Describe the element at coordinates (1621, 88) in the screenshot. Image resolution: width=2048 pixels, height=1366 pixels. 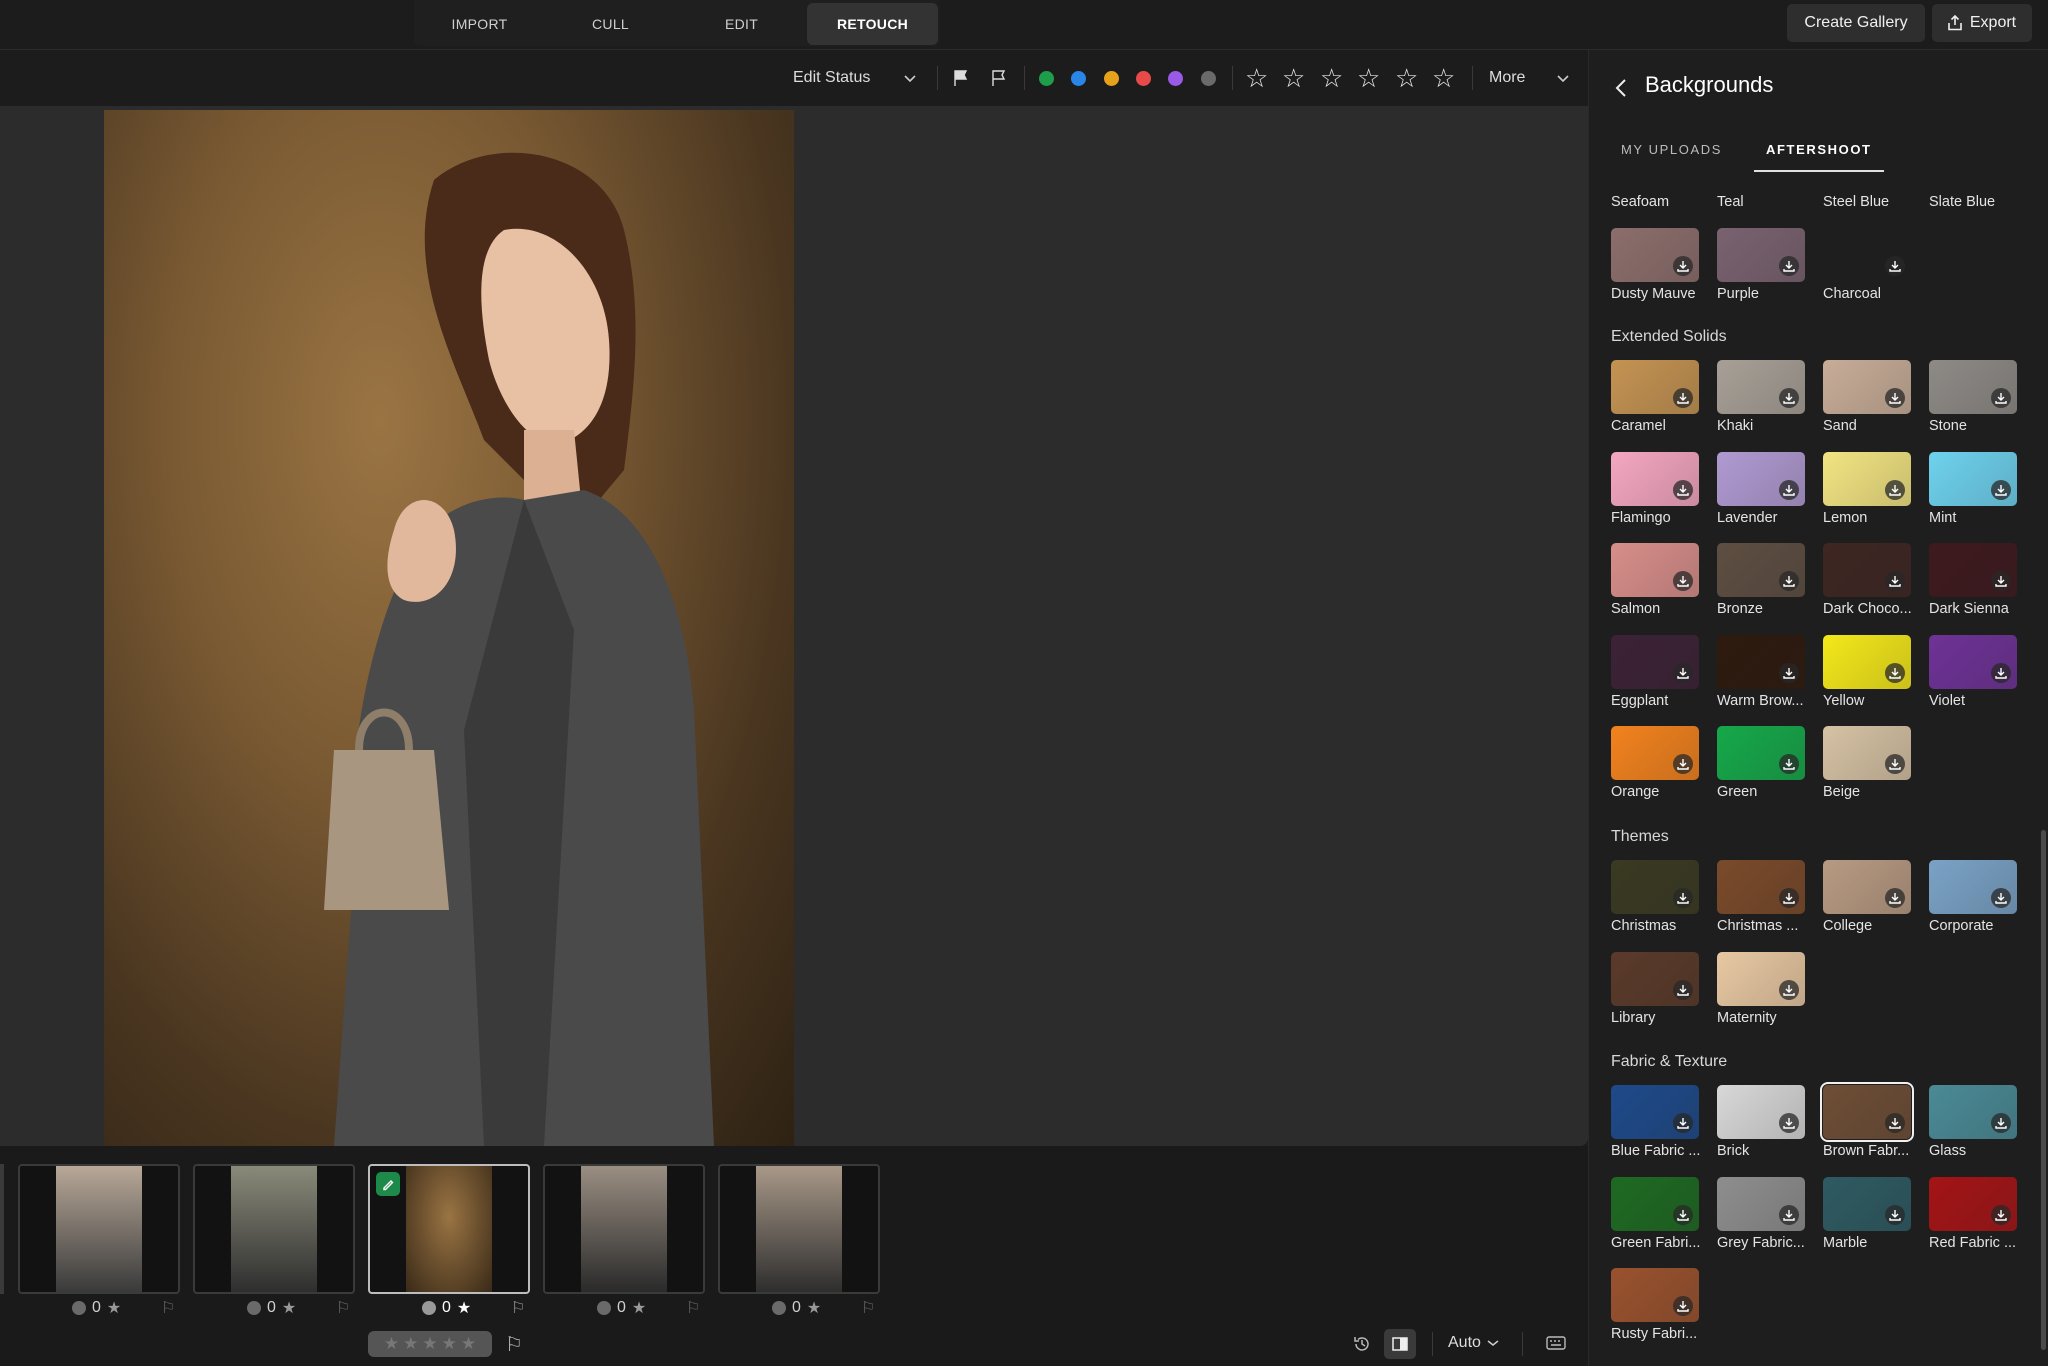
I see `back-chevron-icon` at that location.